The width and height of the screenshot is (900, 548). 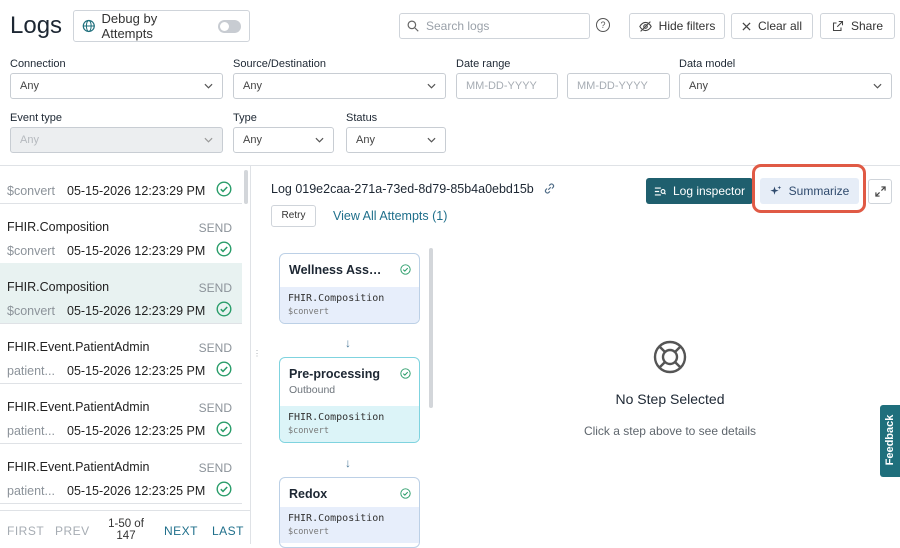 I want to click on type-label: Type, so click(x=245, y=118).